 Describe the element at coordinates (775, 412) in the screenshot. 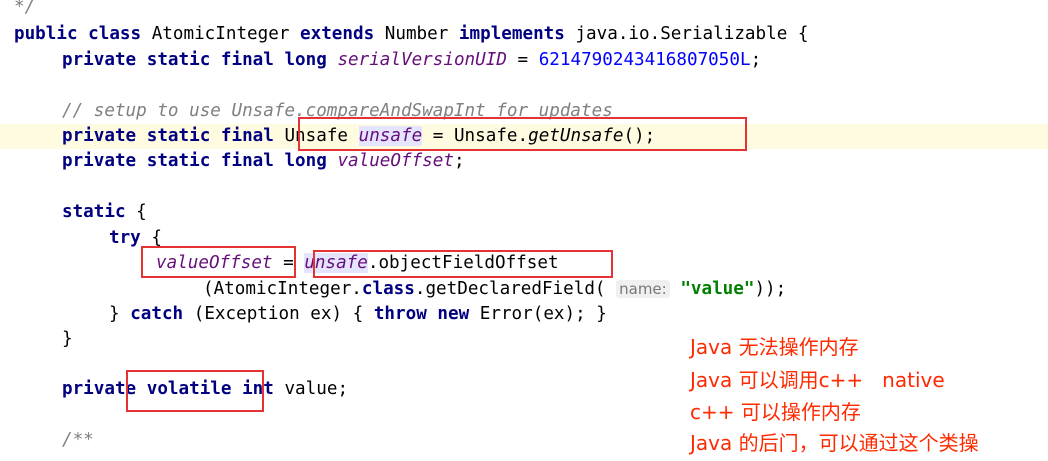

I see `annotation-note-3: c++ 可以操作内存` at that location.